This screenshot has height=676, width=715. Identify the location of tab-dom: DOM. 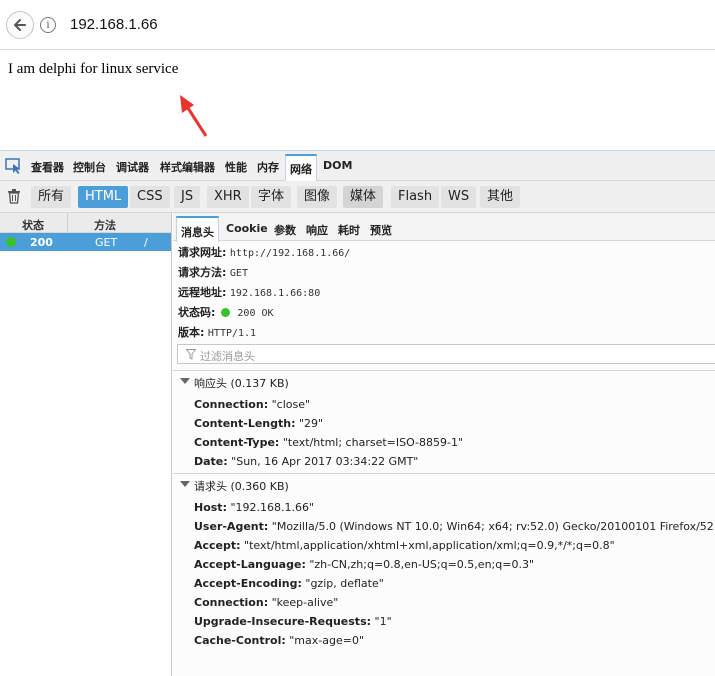
(337, 165).